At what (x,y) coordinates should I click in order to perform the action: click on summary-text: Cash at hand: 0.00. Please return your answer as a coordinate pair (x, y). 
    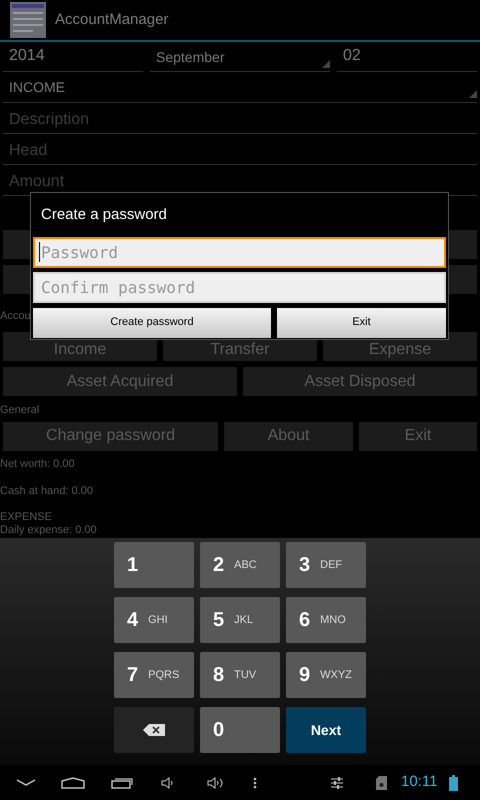
    Looking at the image, I should click on (46, 492).